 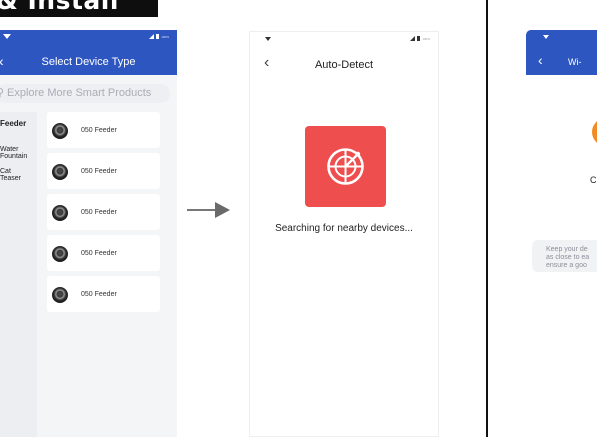 I want to click on radar-scan-icon, so click(x=345, y=166).